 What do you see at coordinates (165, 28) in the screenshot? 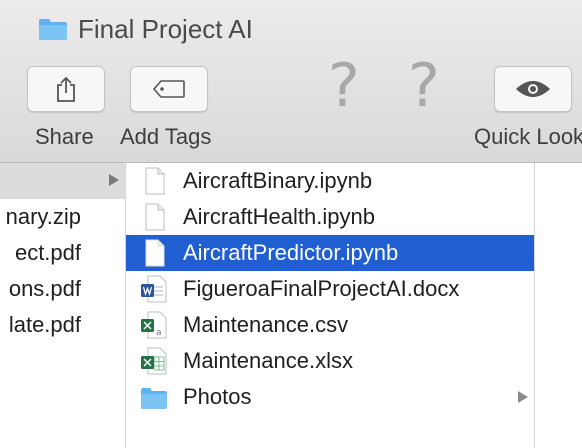
I see `window-title-text: Final Project AI` at bounding box center [165, 28].